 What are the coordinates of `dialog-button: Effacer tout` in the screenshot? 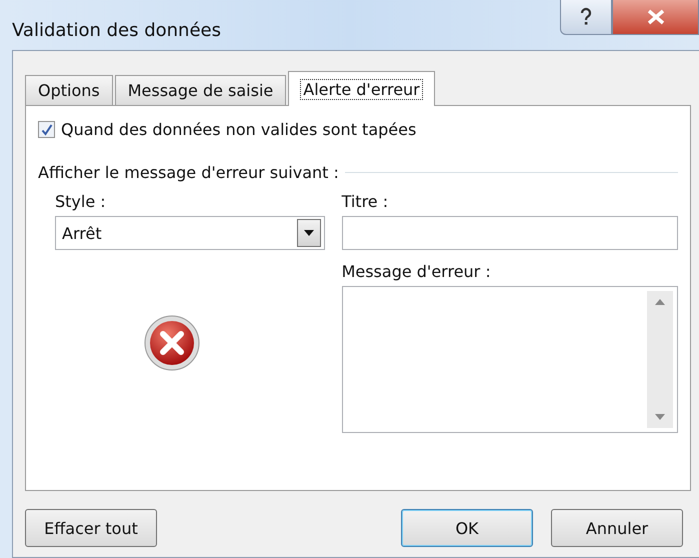 It's located at (91, 528).